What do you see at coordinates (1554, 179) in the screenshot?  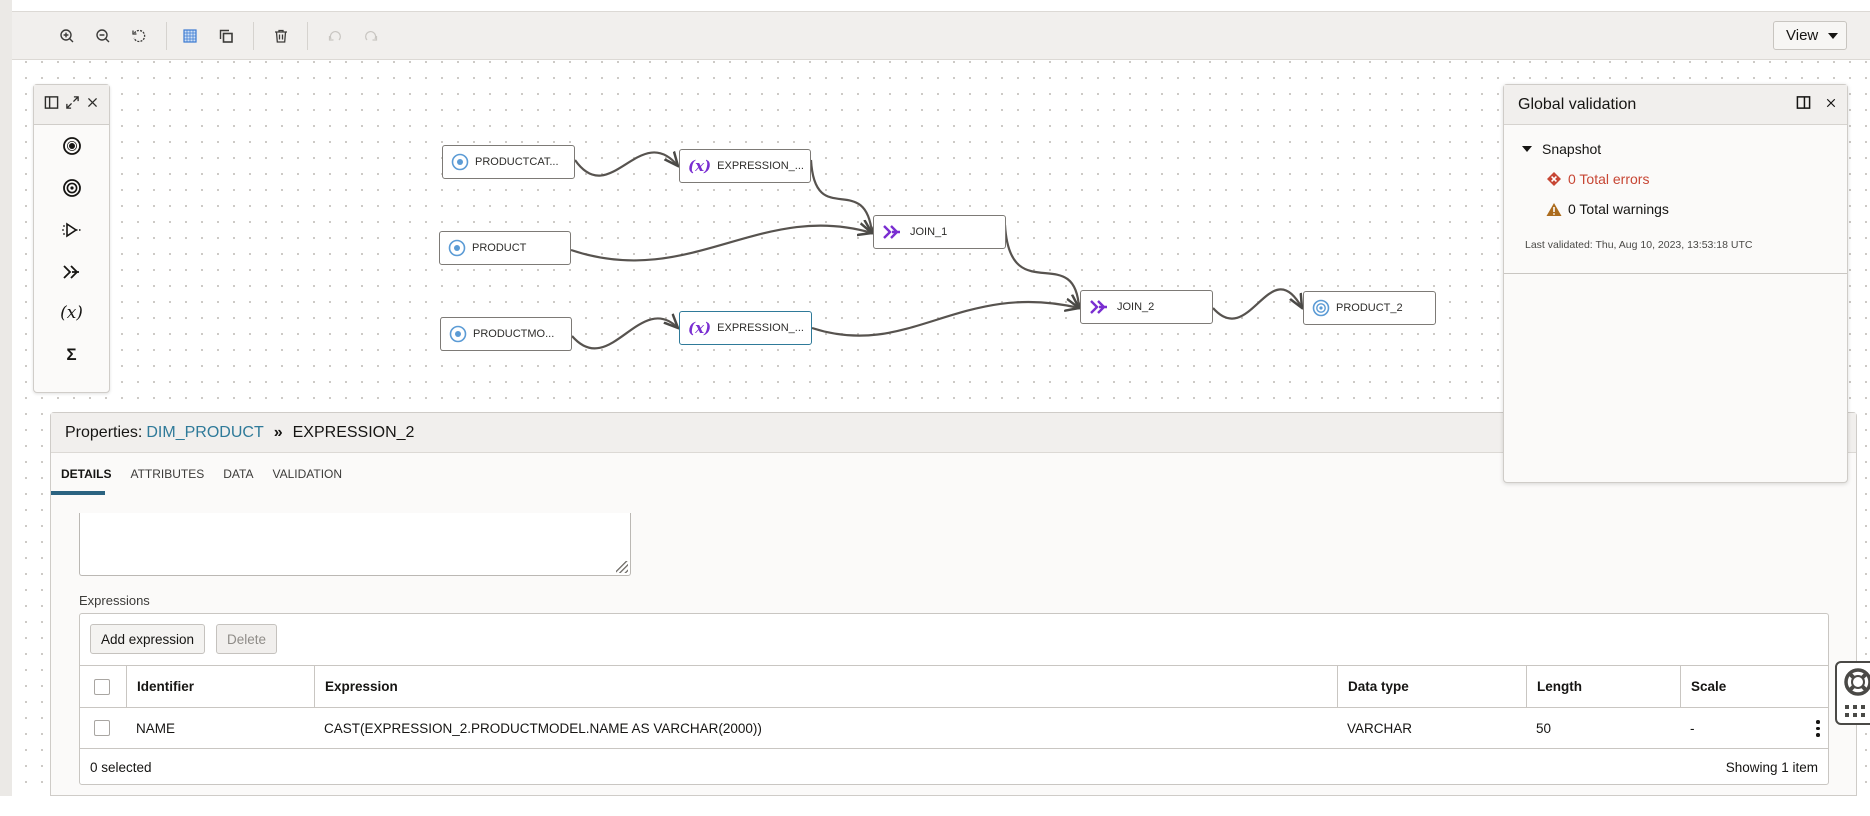 I see `error-icon` at bounding box center [1554, 179].